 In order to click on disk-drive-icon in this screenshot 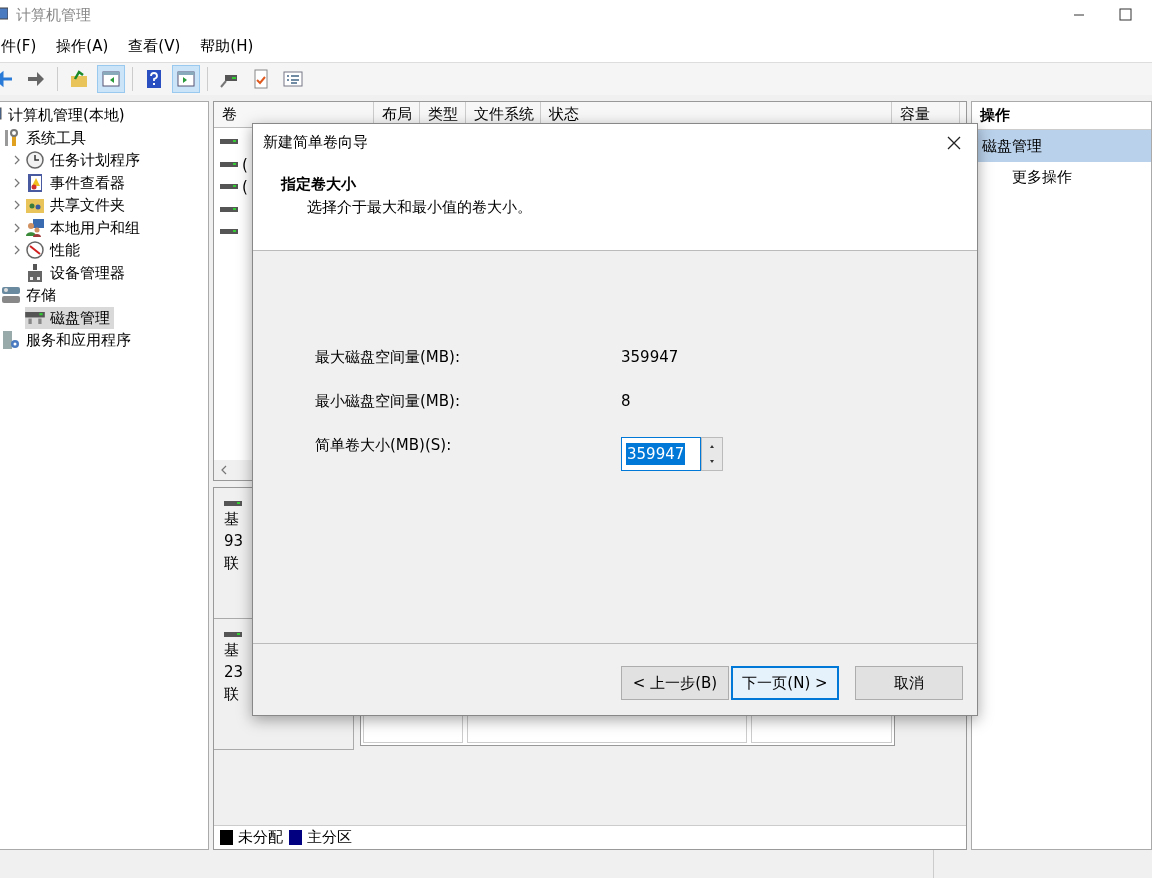, I will do `click(35, 317)`.